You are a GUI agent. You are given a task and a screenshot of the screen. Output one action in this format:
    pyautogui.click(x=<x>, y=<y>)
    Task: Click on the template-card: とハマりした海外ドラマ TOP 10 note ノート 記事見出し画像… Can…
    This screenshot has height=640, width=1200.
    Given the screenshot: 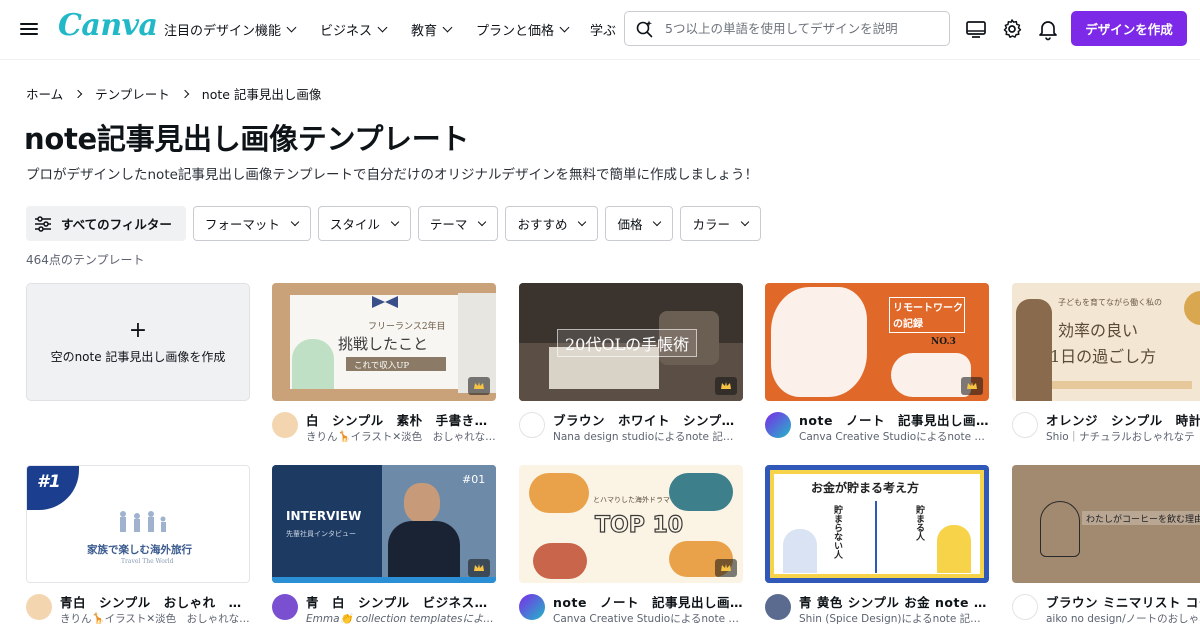 What is the action you would take?
    pyautogui.click(x=631, y=548)
    